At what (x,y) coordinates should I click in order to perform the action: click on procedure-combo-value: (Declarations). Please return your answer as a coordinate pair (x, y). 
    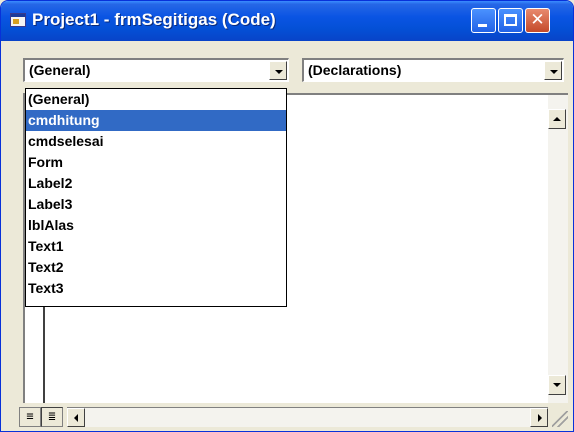
    Looking at the image, I should click on (355, 70).